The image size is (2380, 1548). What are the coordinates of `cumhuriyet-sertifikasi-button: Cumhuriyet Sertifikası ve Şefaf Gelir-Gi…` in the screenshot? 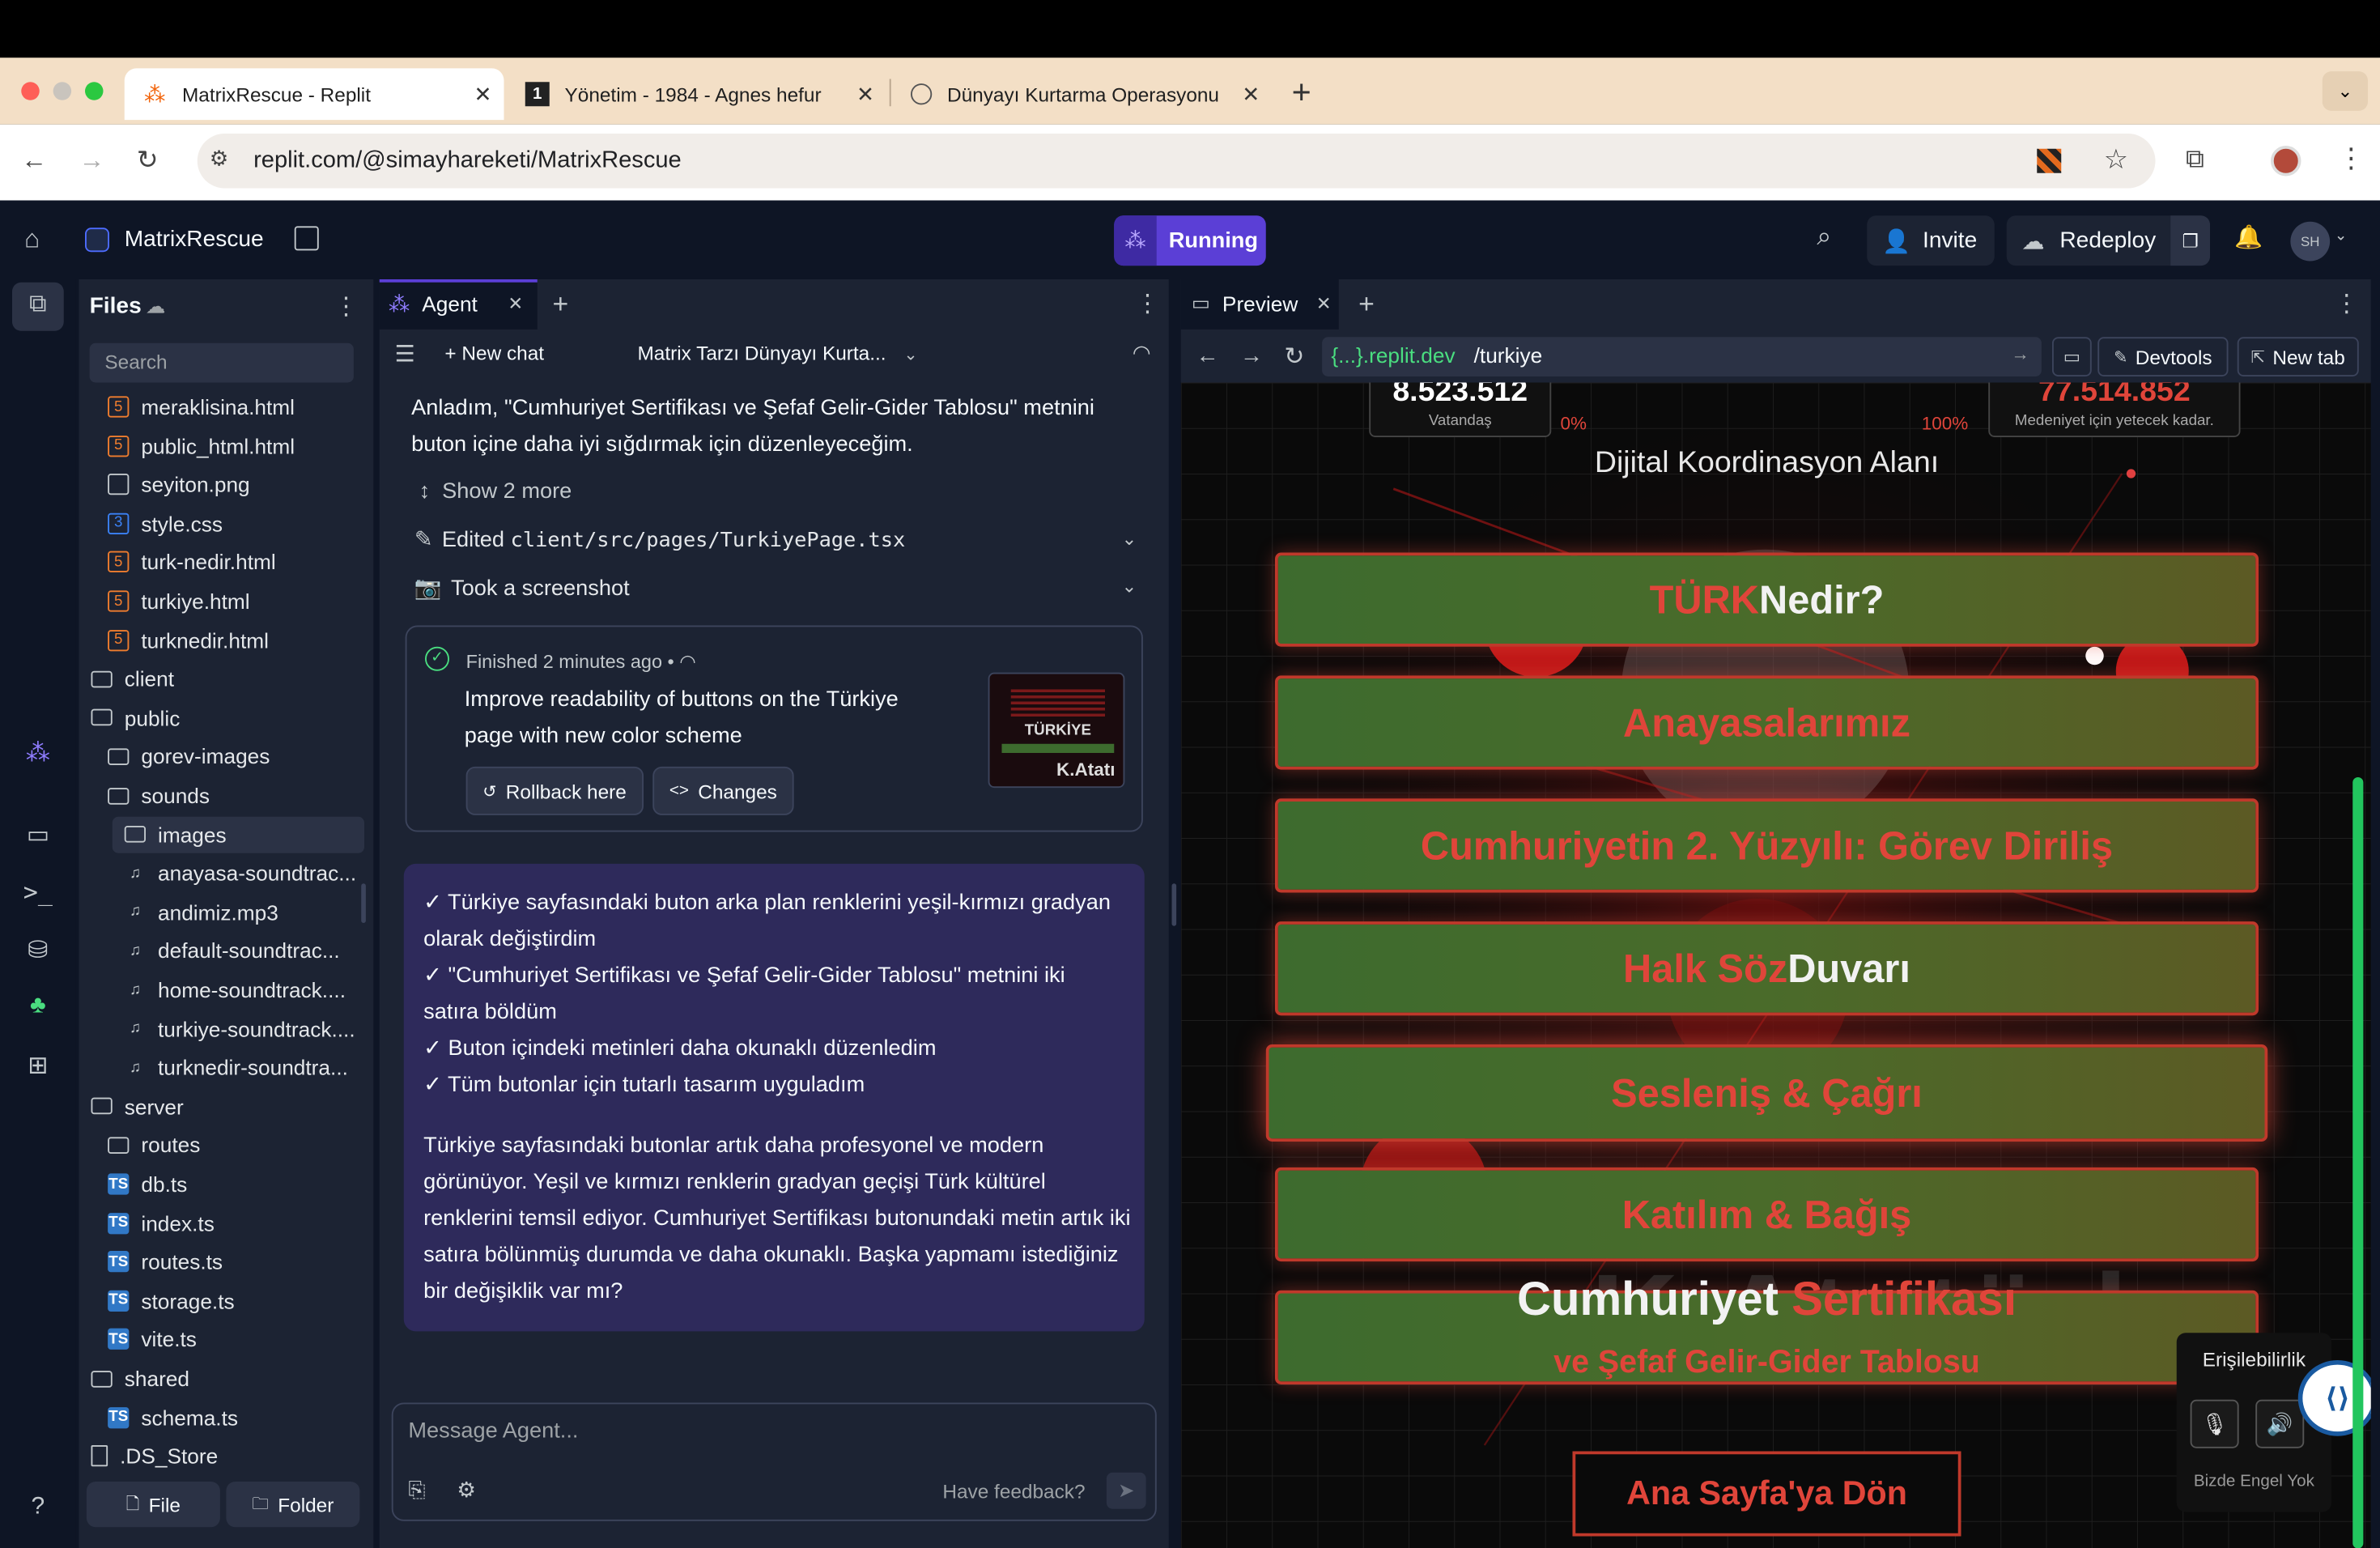 It's located at (1767, 1328).